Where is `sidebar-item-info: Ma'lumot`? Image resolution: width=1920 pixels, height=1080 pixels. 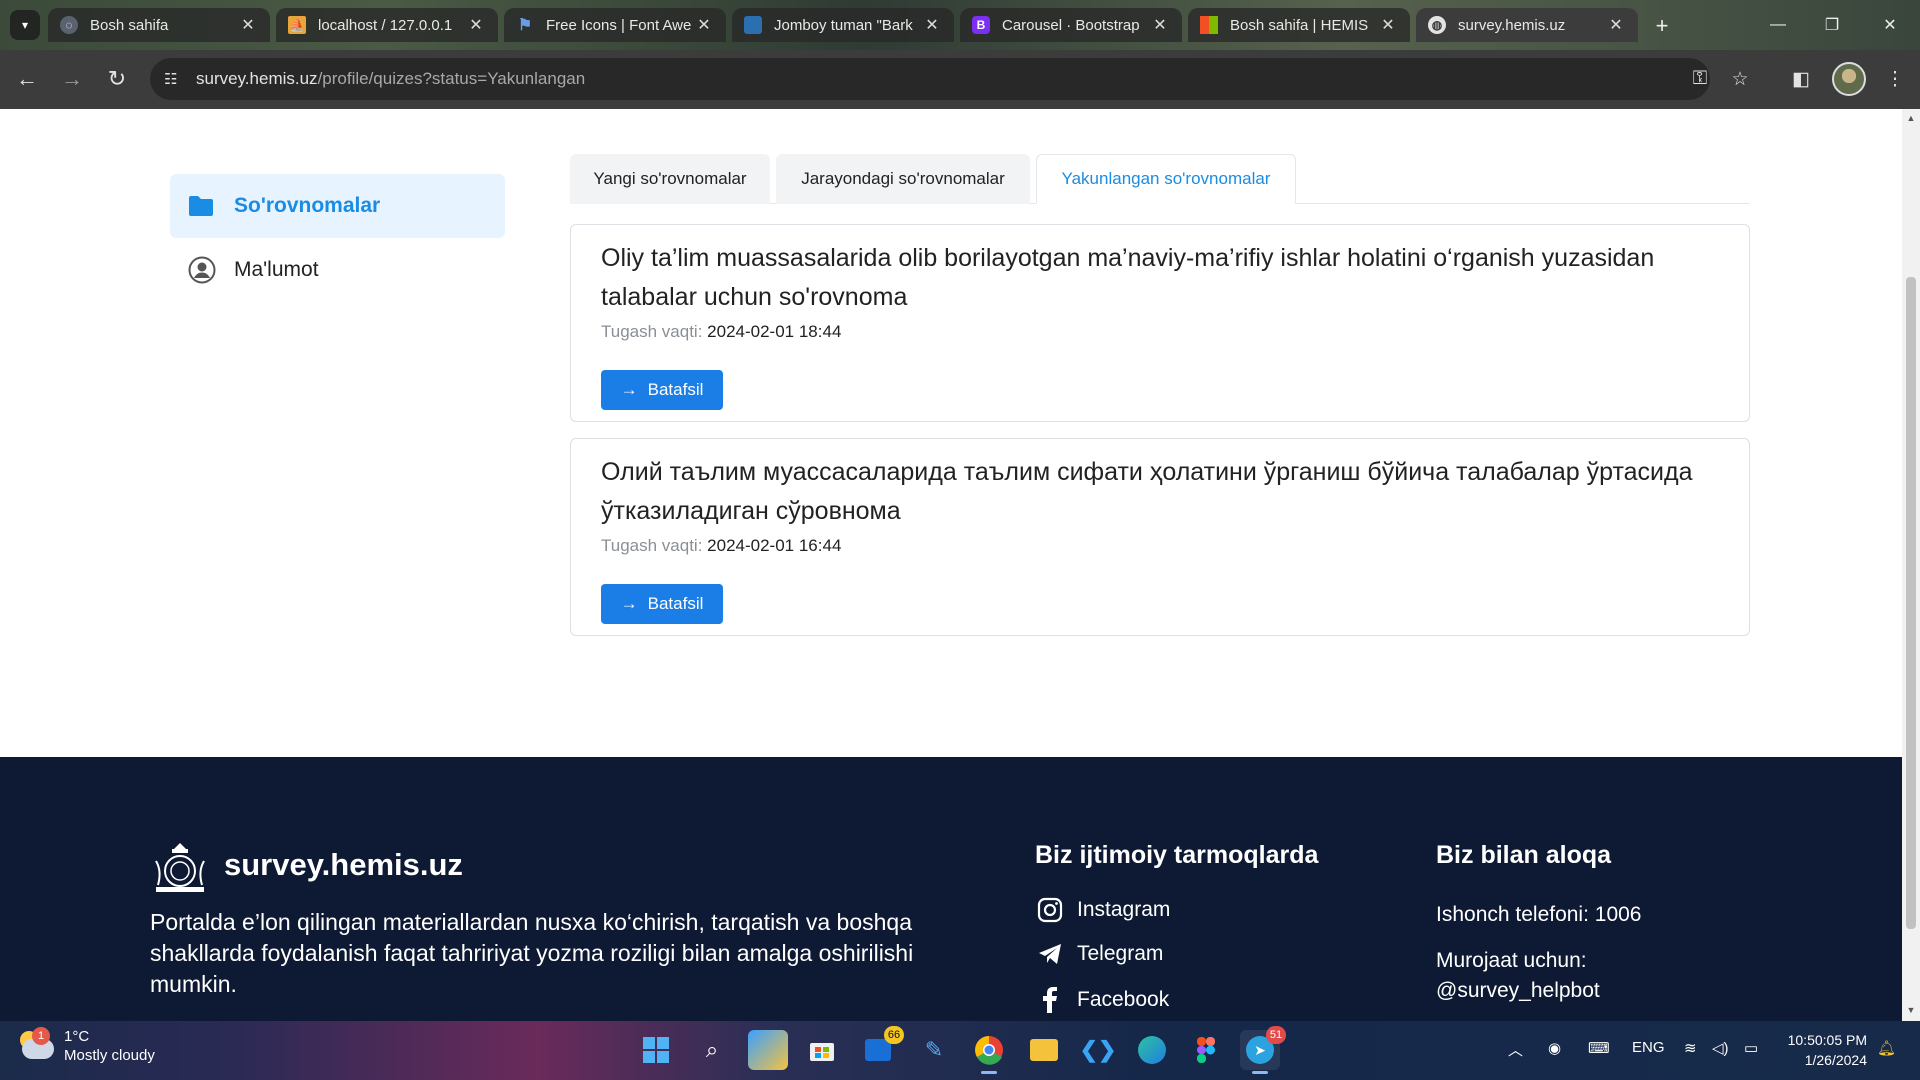
sidebar-item-info: Ma'lumot is located at coordinates (337, 270).